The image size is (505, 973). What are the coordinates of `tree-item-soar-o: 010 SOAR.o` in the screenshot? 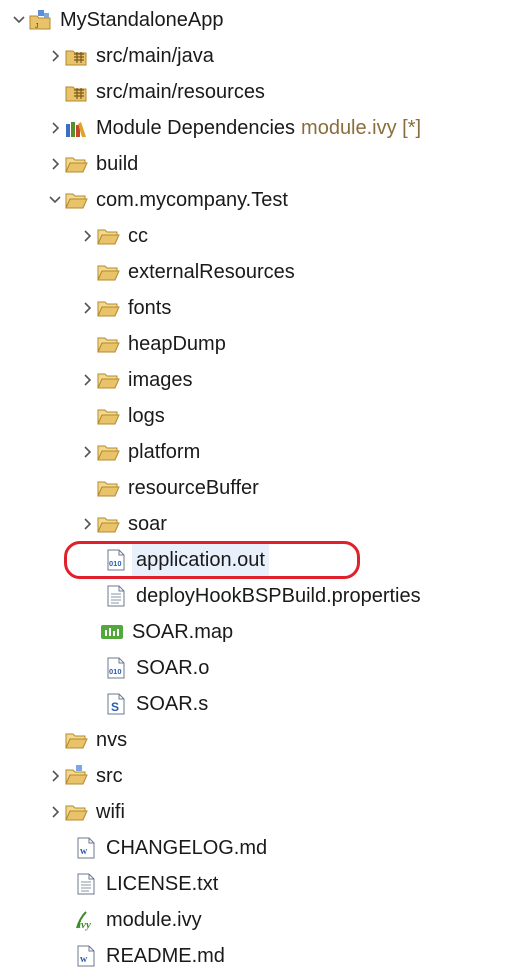 It's located at (156, 668).